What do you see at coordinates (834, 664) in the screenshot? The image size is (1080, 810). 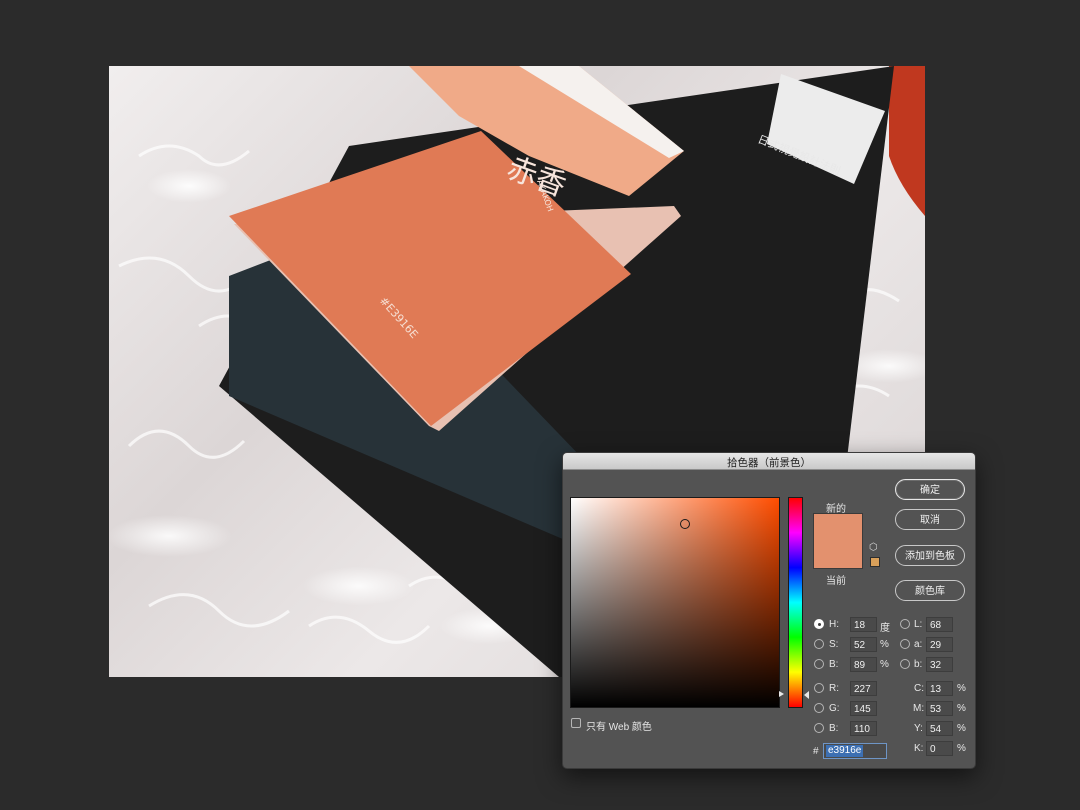 I see `brightness-label: B:` at bounding box center [834, 664].